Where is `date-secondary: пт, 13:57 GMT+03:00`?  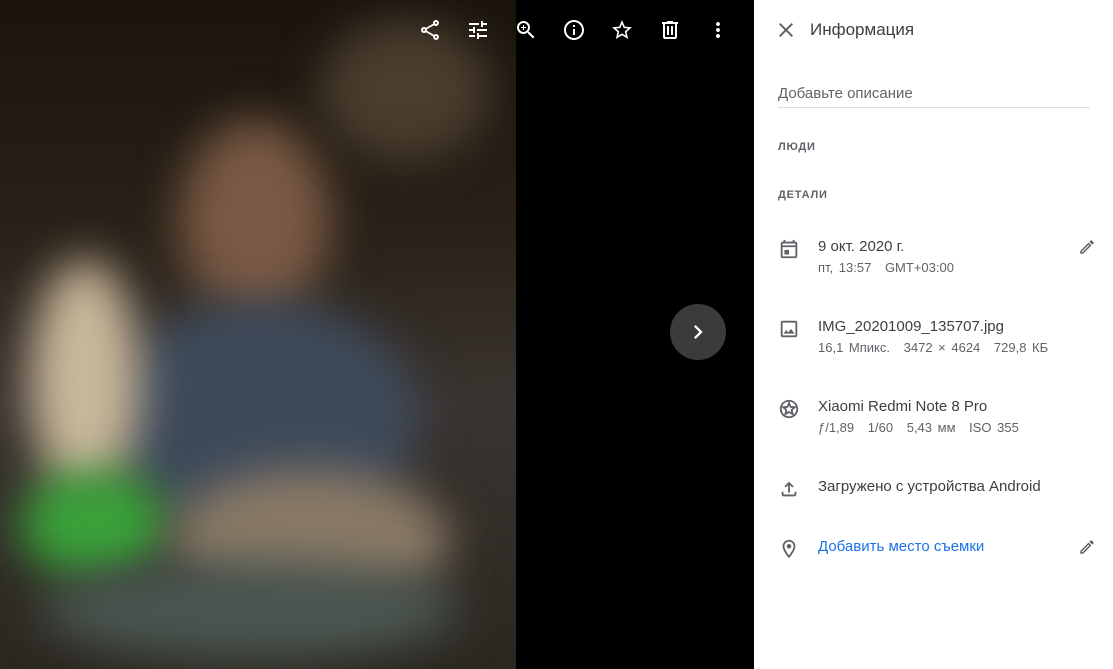 date-secondary: пт, 13:57 GMT+03:00 is located at coordinates (890, 267).